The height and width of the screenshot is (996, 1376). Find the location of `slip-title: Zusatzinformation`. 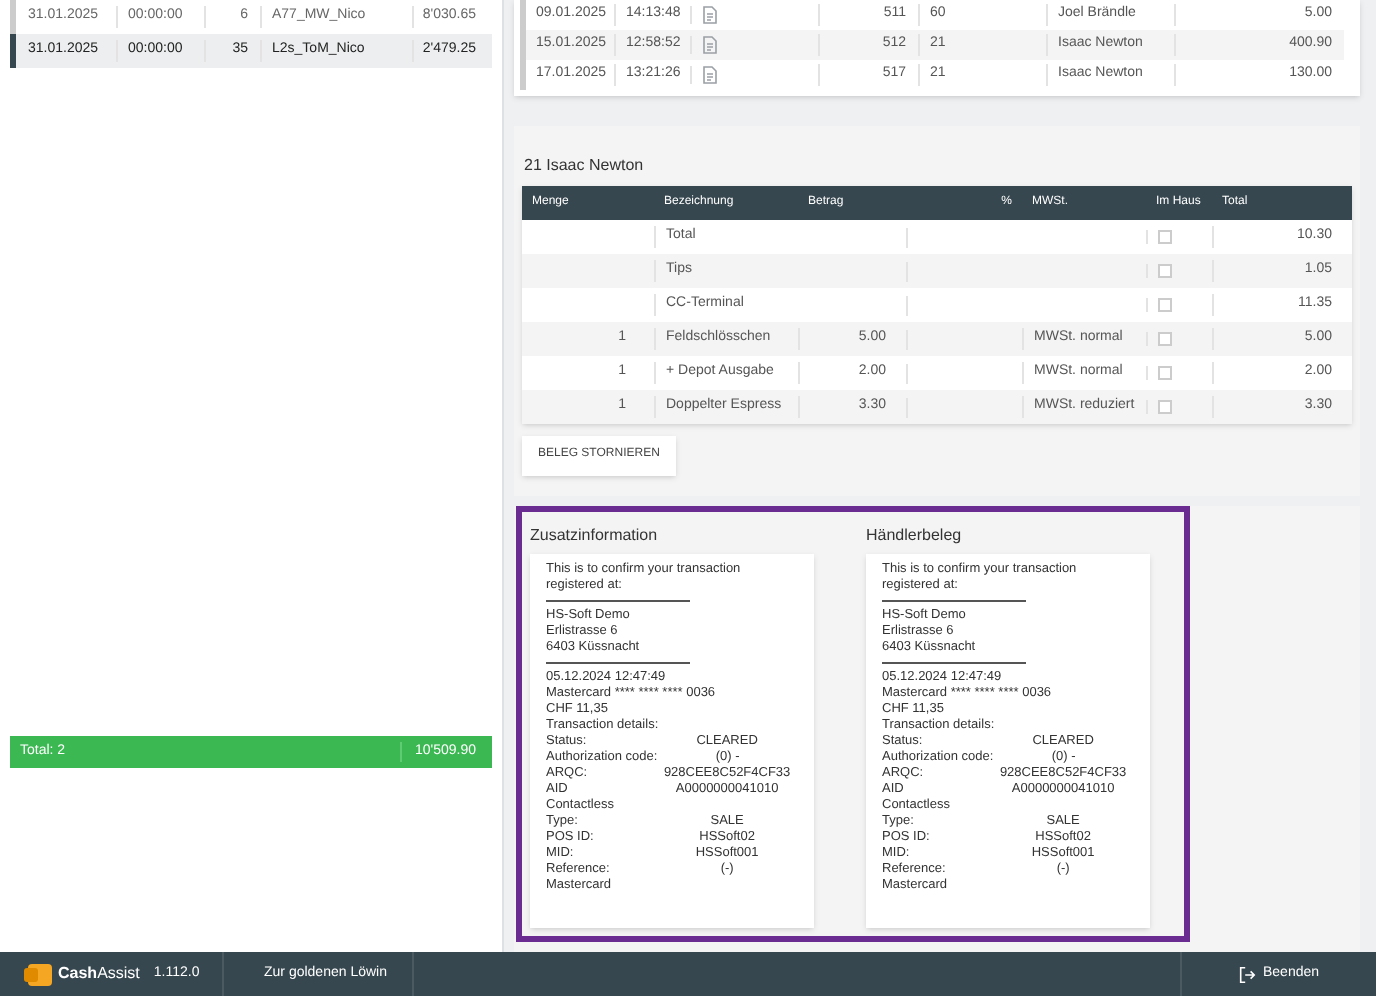

slip-title: Zusatzinformation is located at coordinates (595, 535).